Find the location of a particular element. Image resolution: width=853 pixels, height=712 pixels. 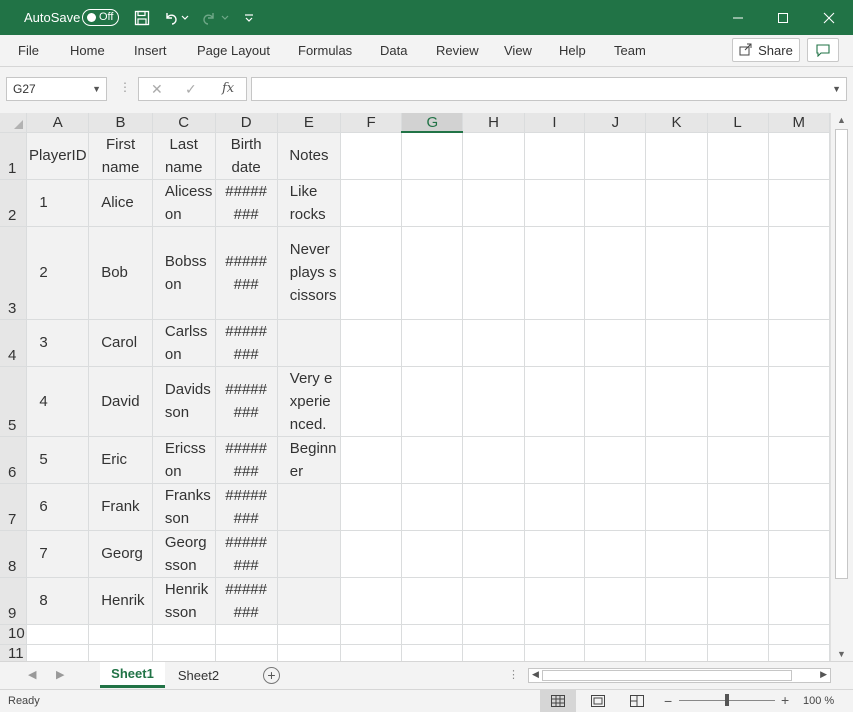

column-header: B is located at coordinates (120, 123).